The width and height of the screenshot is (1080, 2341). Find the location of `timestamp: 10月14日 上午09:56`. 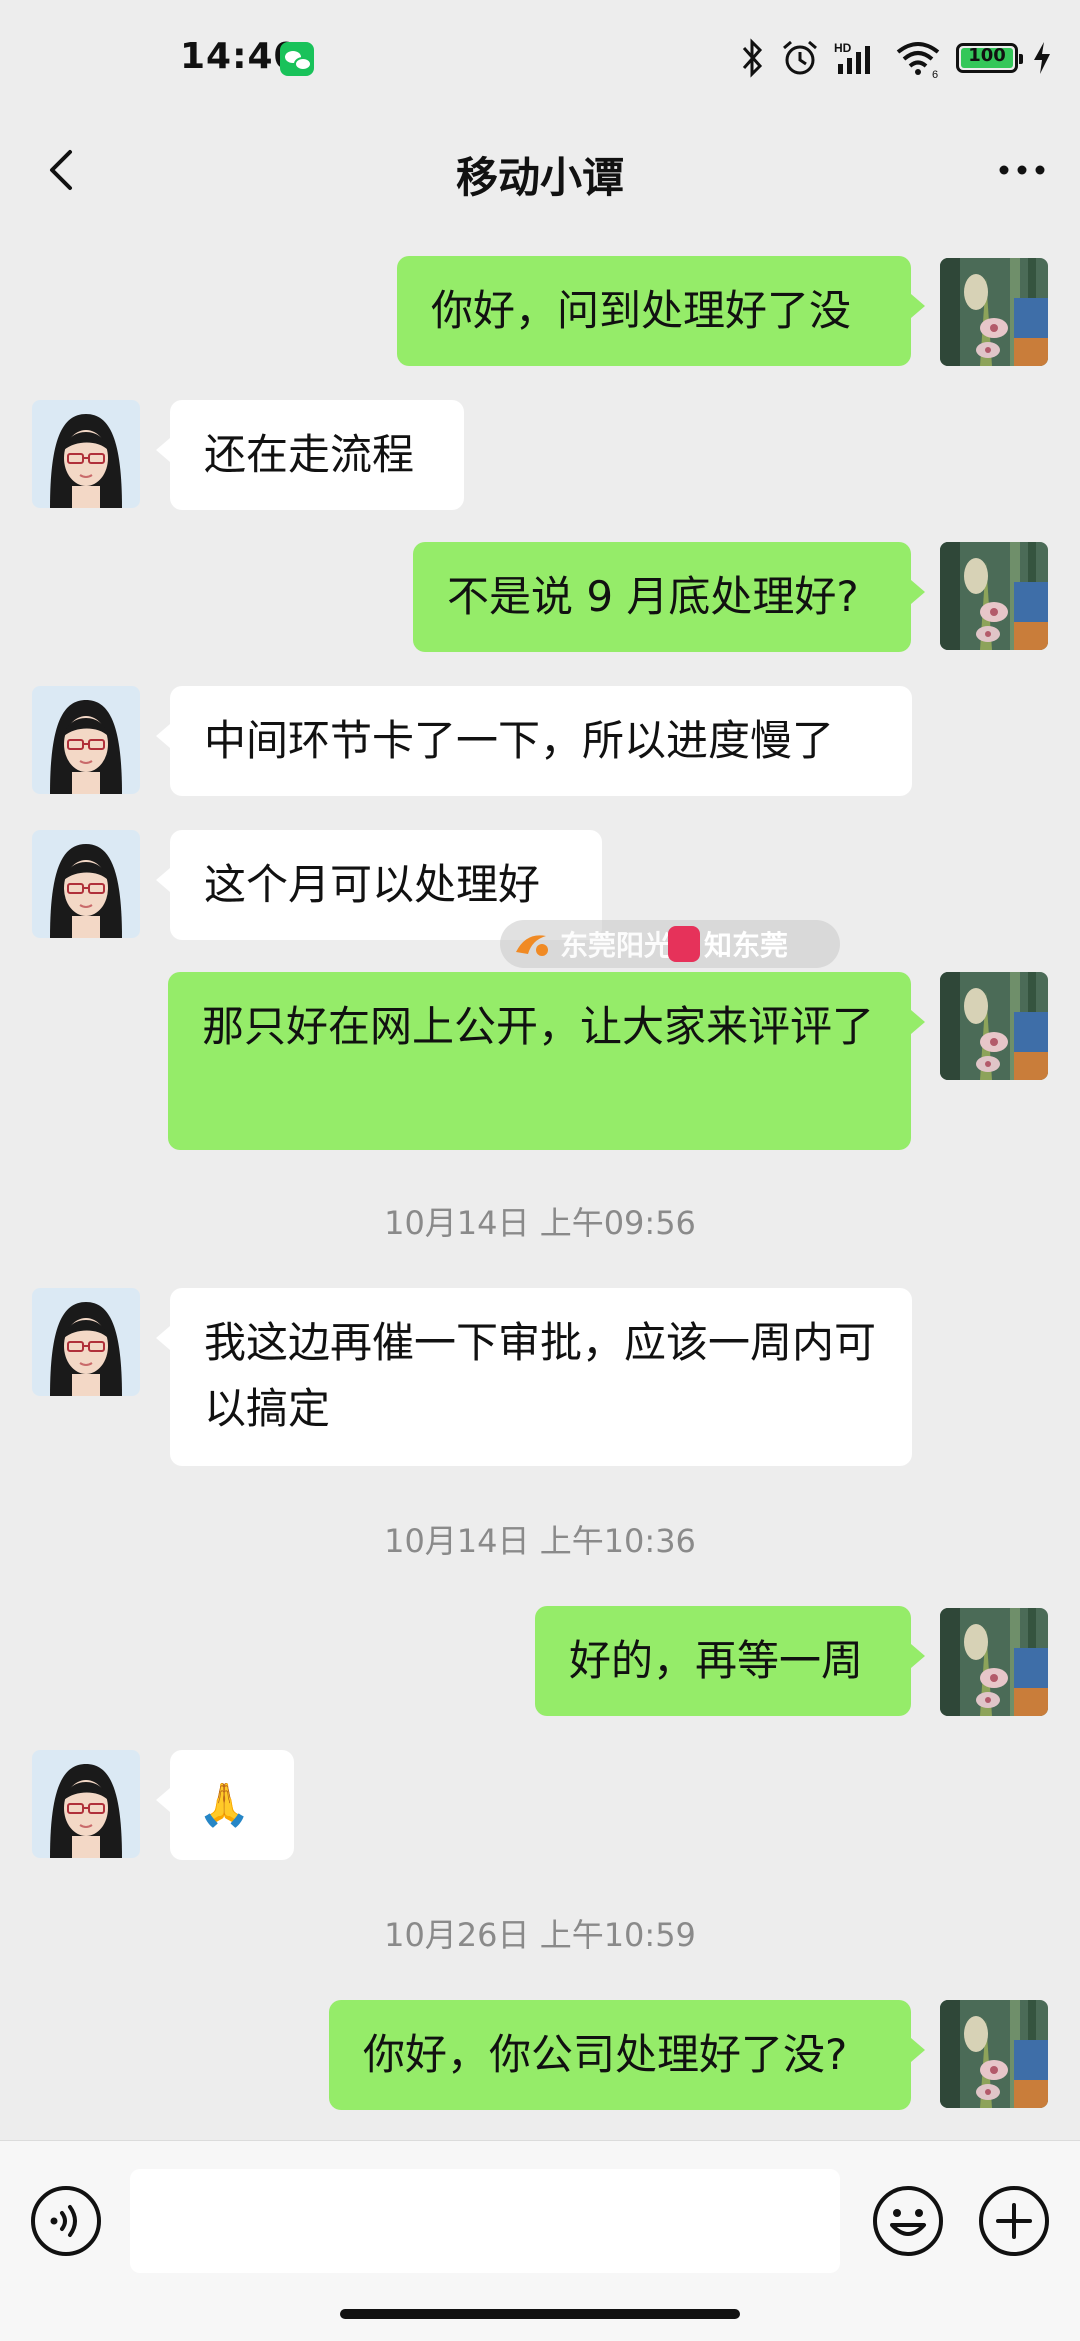

timestamp: 10月14日 上午09:56 is located at coordinates (540, 1223).